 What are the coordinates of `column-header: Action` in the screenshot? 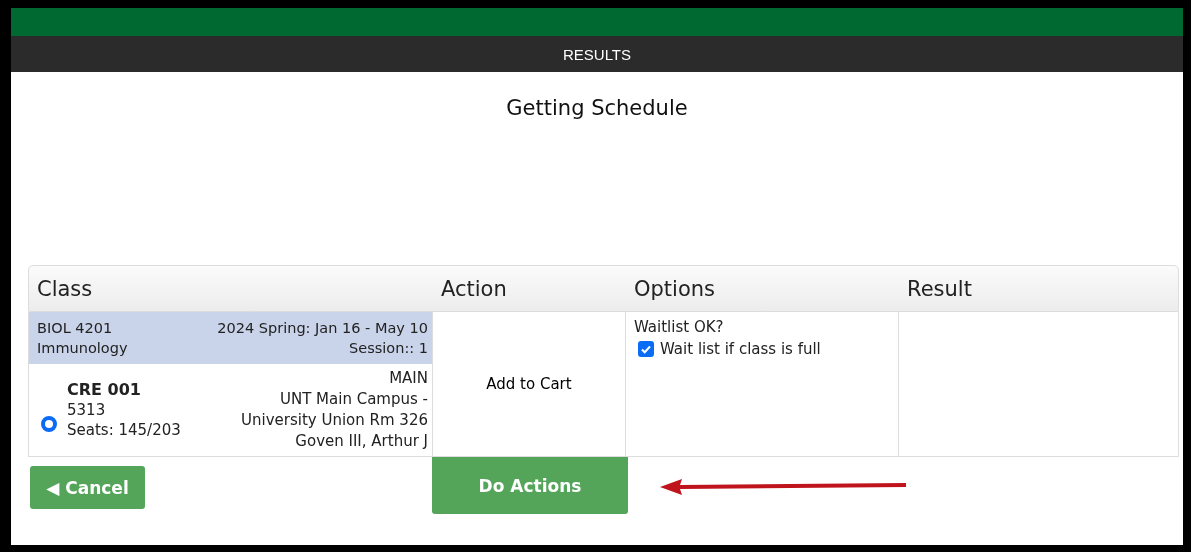 It's located at (474, 288).